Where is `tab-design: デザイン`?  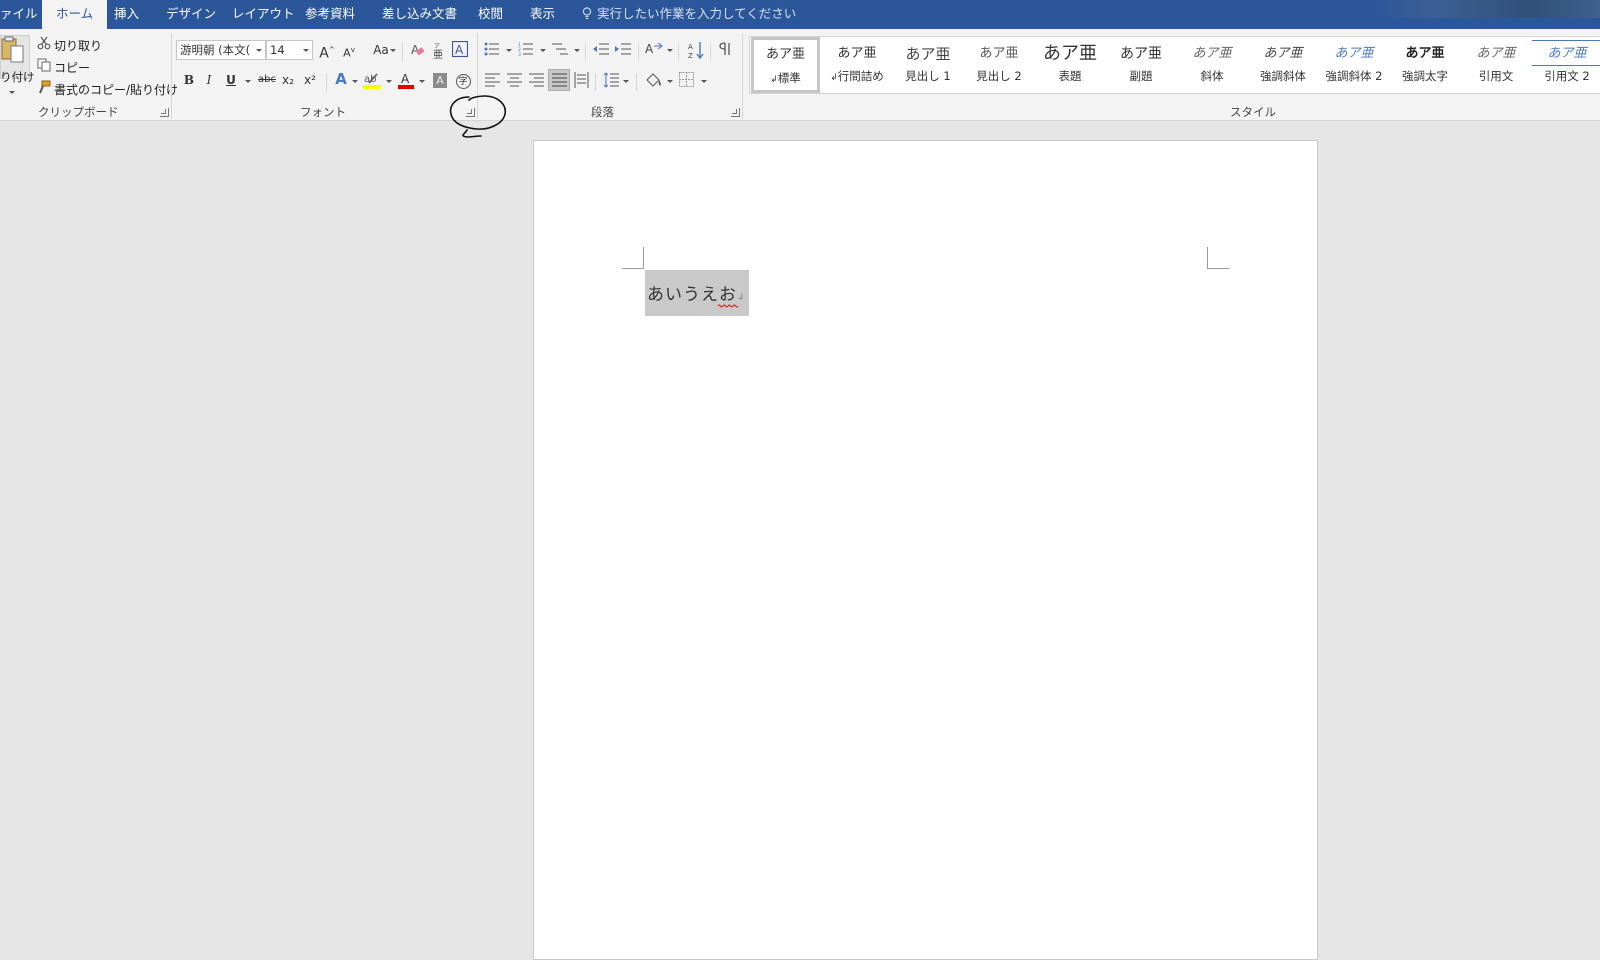 tab-design: デザイン is located at coordinates (191, 14).